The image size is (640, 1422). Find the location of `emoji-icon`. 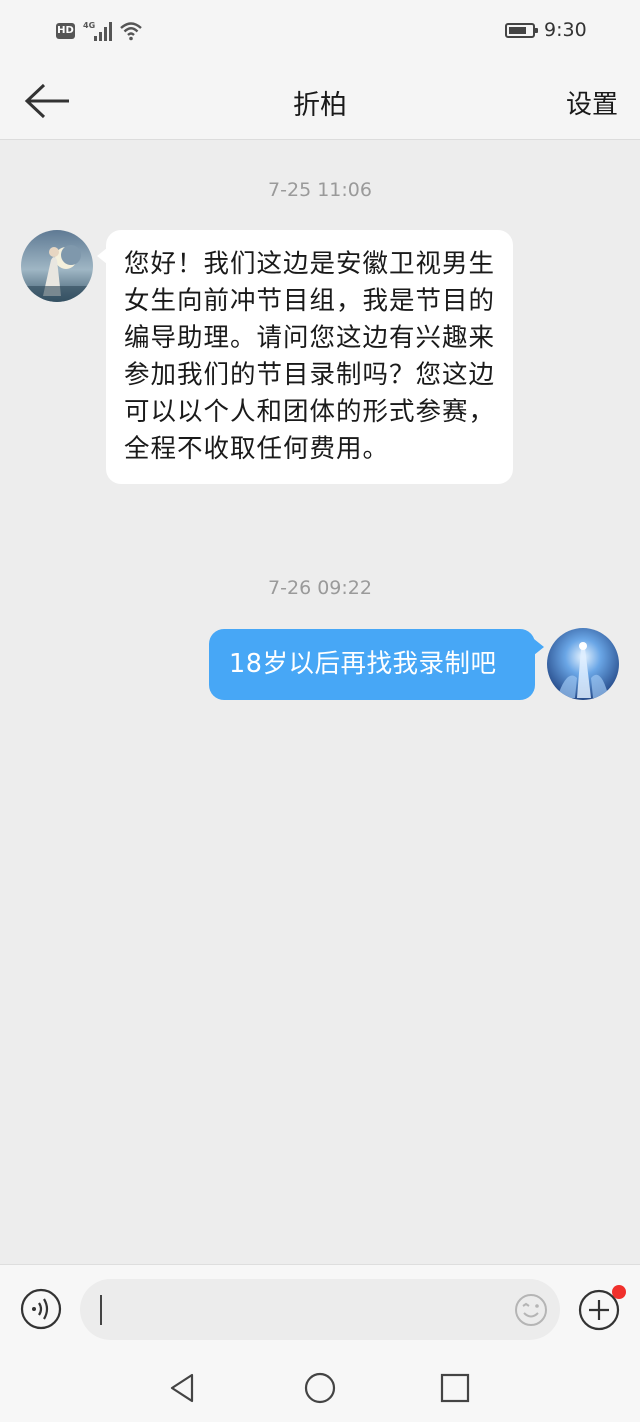

emoji-icon is located at coordinates (531, 1310).